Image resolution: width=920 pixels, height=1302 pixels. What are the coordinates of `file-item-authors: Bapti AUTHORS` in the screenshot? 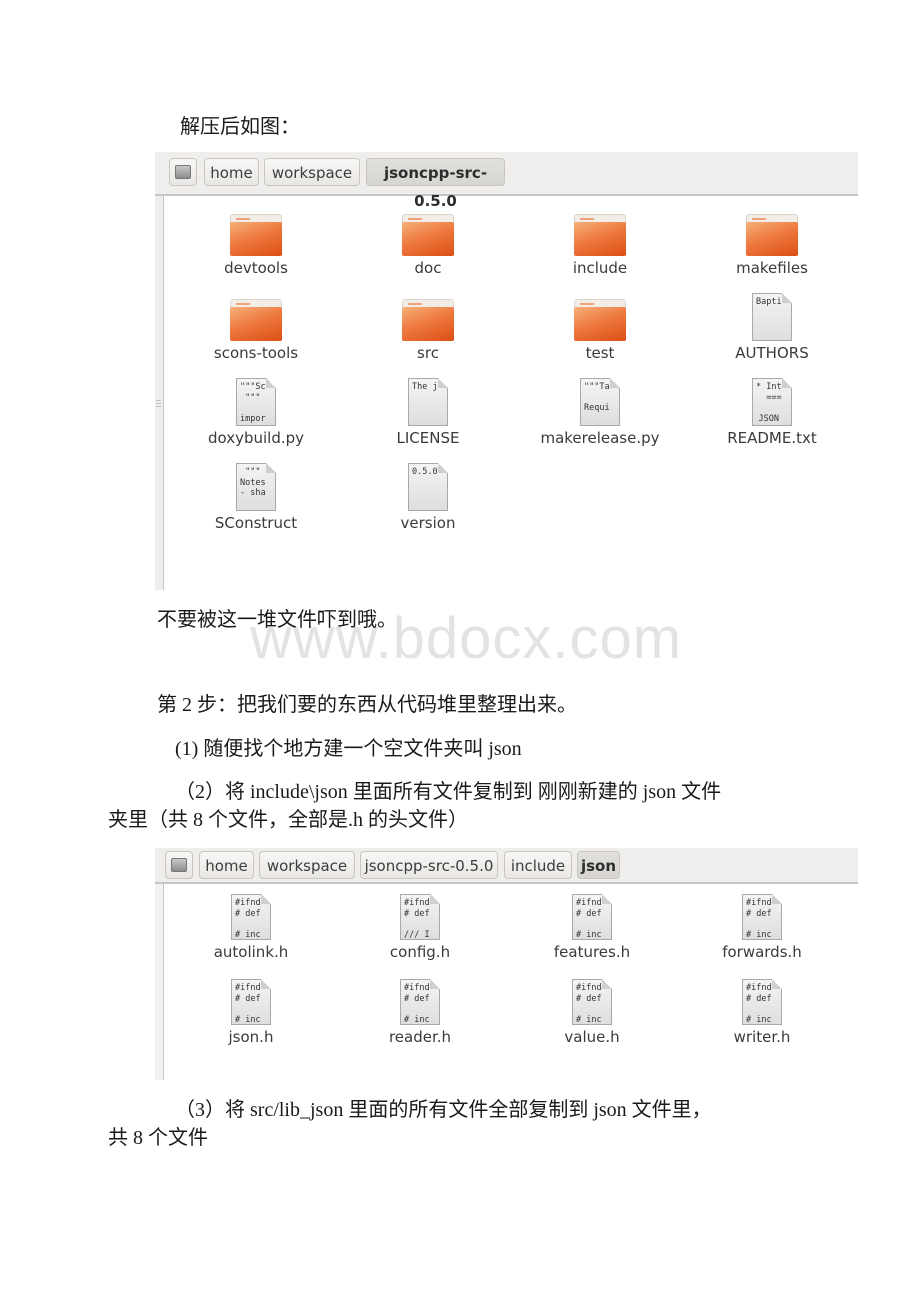 It's located at (772, 327).